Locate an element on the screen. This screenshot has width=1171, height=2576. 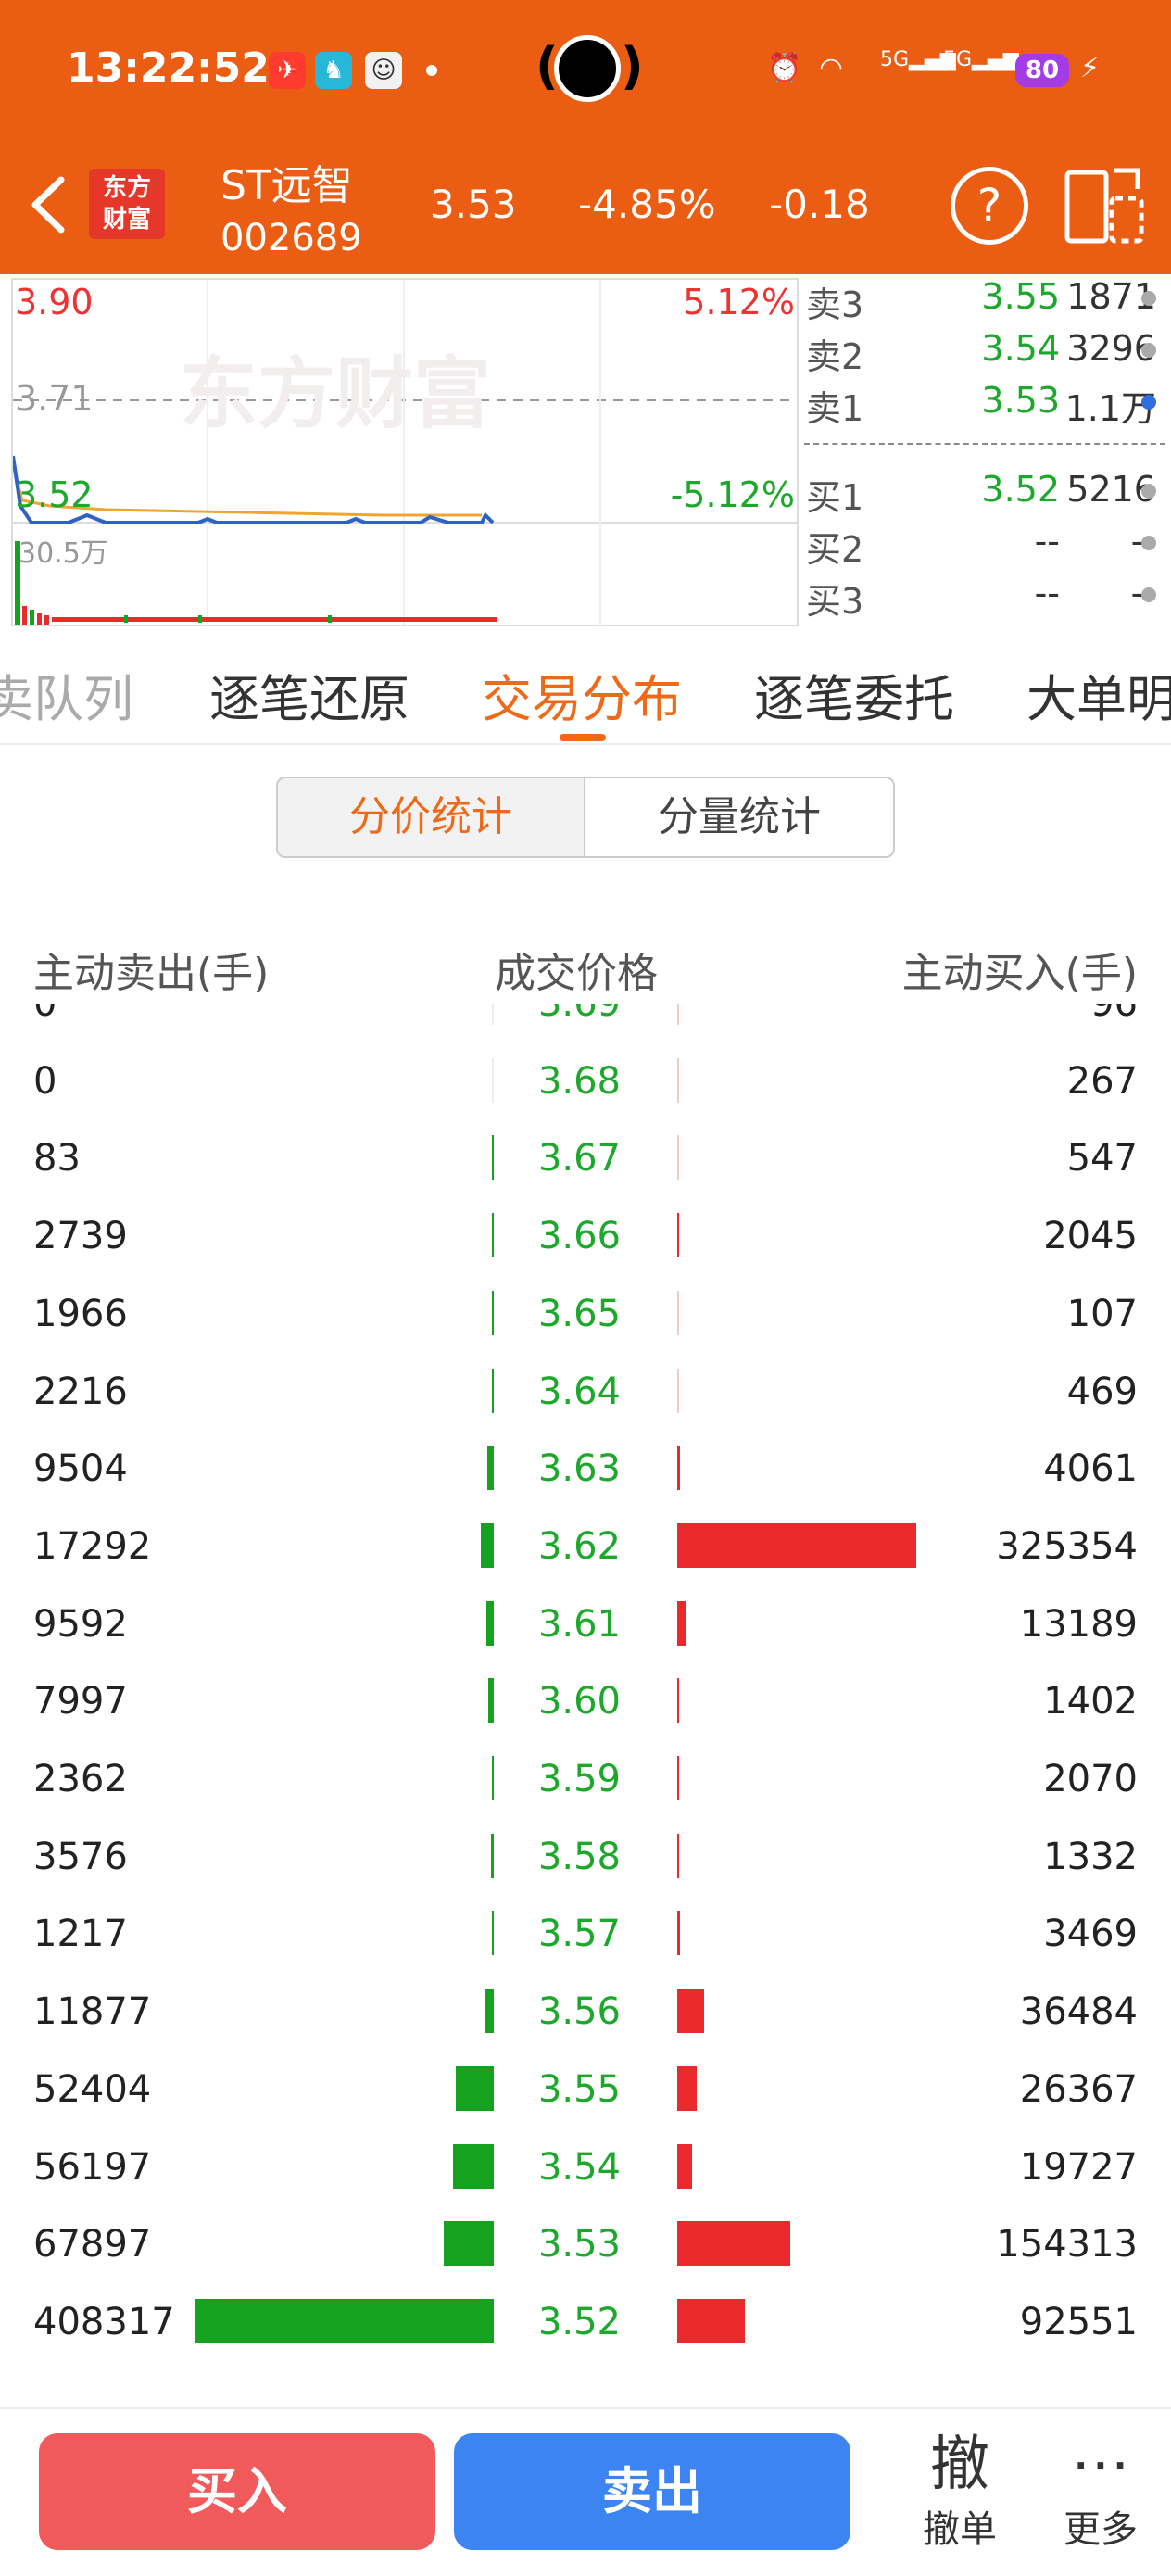
chart-low-percent: -5.12% is located at coordinates (733, 495).